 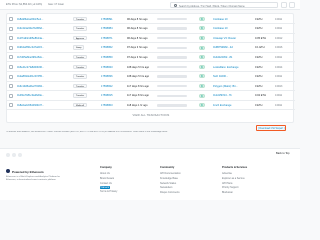 I want to click on block-link: 17595862, so click(x=107, y=47).